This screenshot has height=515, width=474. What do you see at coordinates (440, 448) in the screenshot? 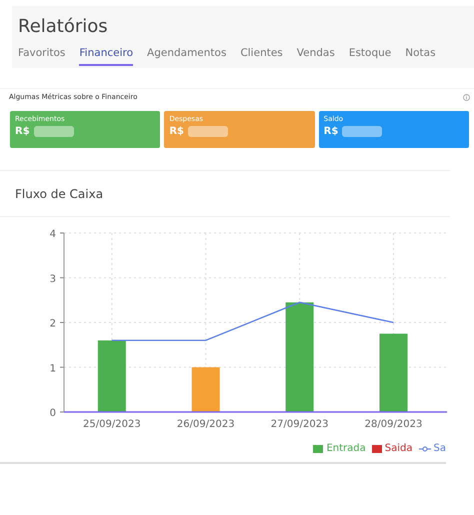
I see `legend-label: Sa` at bounding box center [440, 448].